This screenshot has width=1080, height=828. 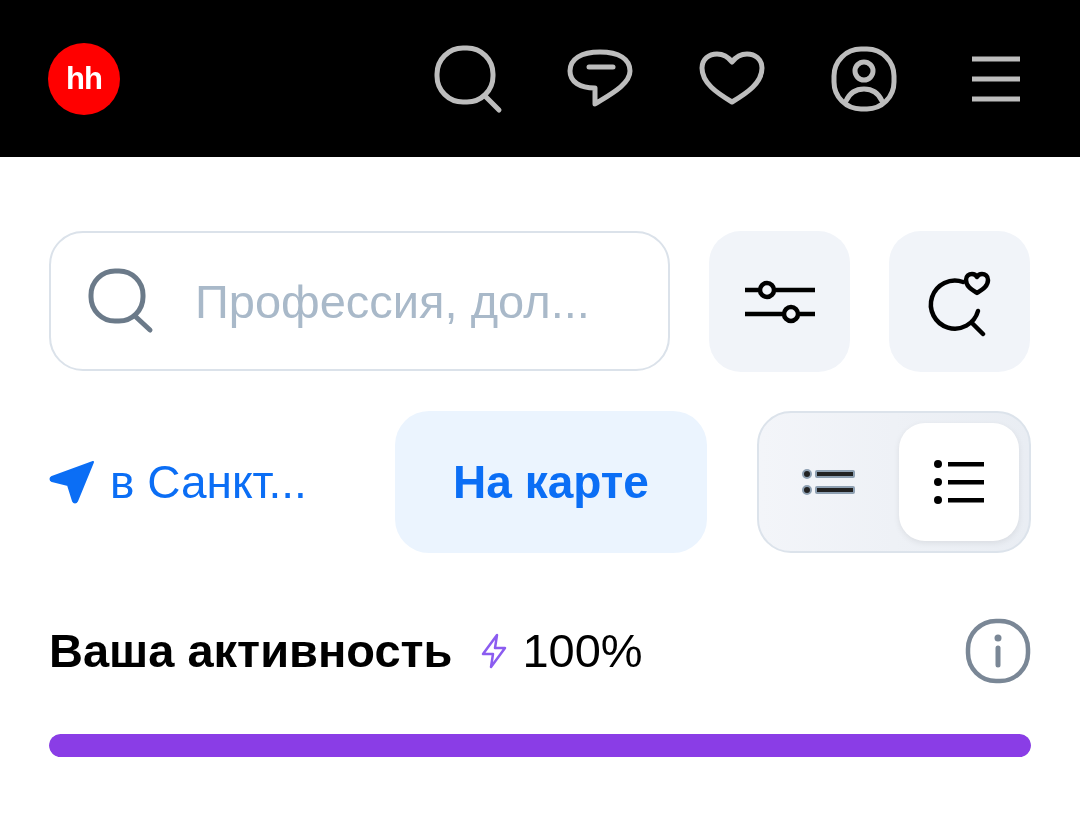 I want to click on info-icon, so click(x=998, y=650).